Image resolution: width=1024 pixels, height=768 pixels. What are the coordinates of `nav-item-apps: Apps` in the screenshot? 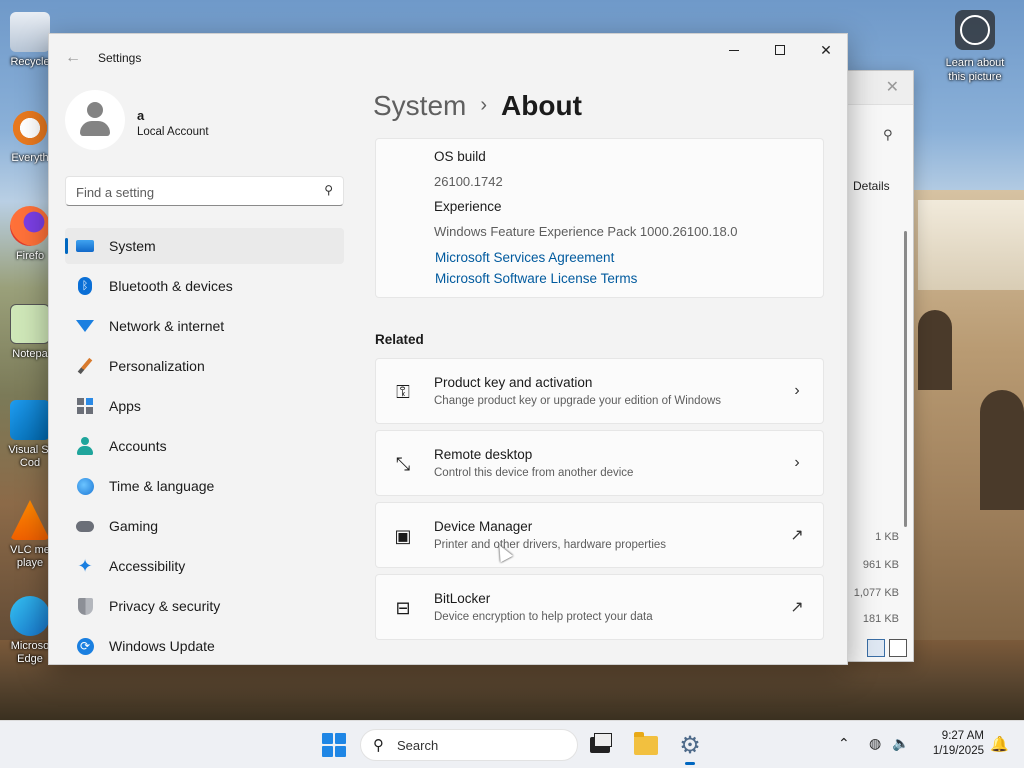 It's located at (204, 406).